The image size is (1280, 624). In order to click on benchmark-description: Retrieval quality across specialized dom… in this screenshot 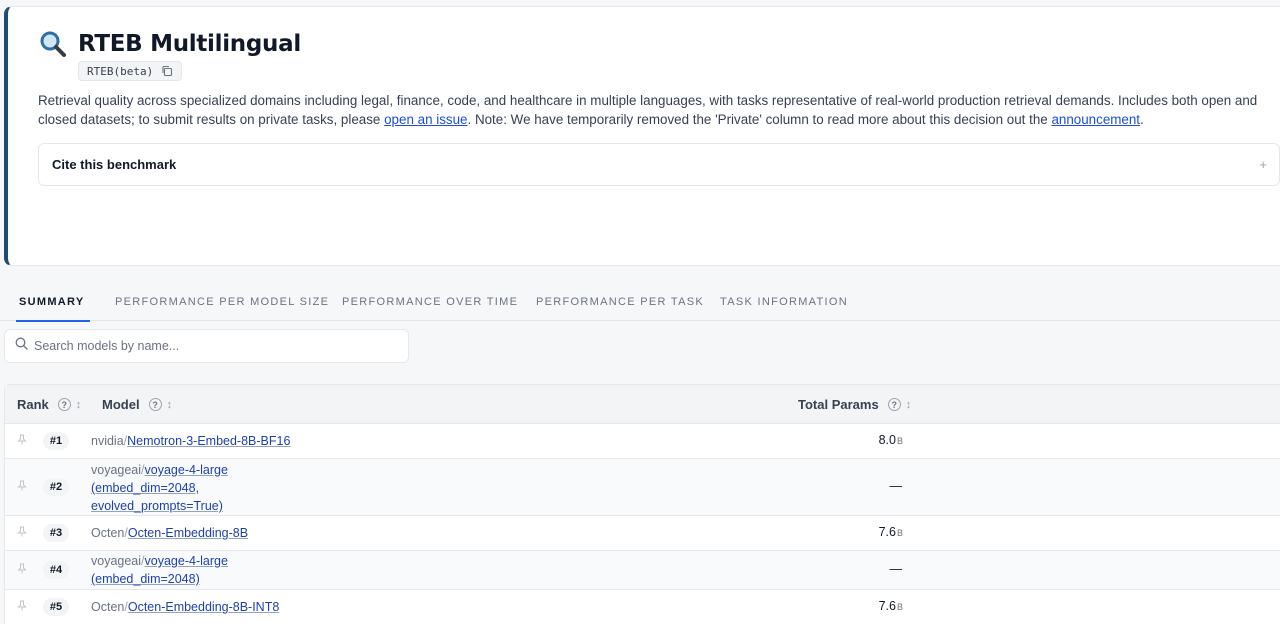, I will do `click(653, 110)`.